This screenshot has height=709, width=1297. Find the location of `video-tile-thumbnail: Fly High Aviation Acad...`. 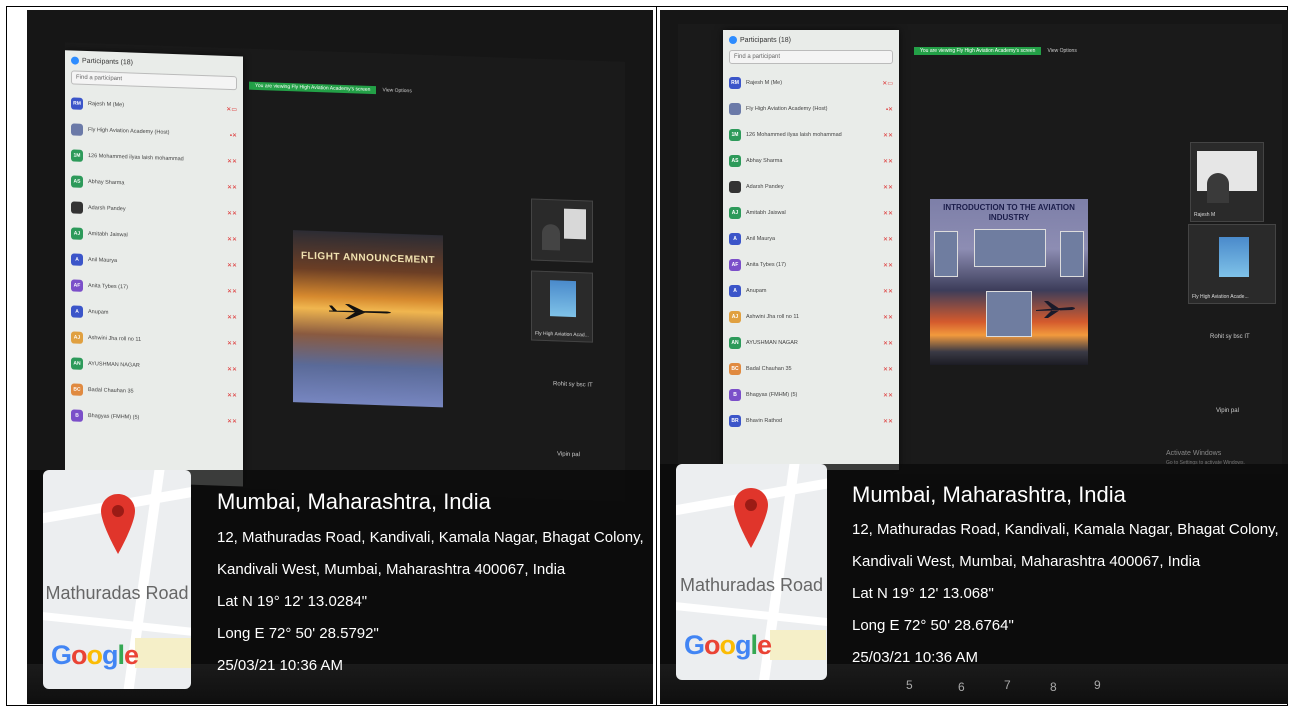

video-tile-thumbnail: Fly High Aviation Acad... is located at coordinates (562, 306).